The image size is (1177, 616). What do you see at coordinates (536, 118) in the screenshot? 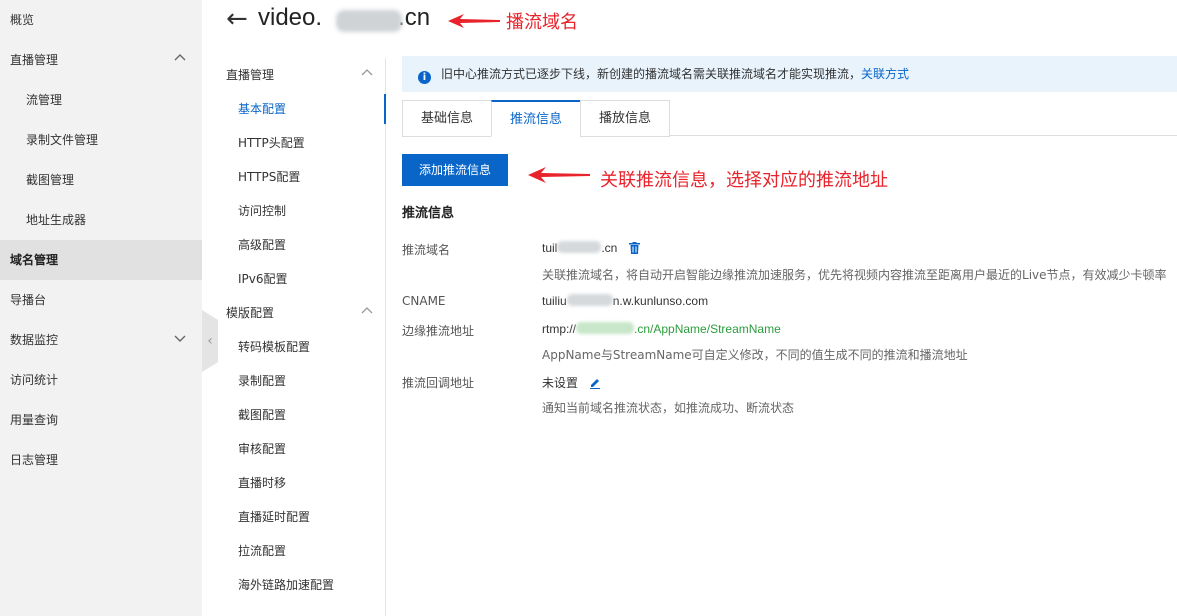
I see `tab-push-info: 推流信息` at bounding box center [536, 118].